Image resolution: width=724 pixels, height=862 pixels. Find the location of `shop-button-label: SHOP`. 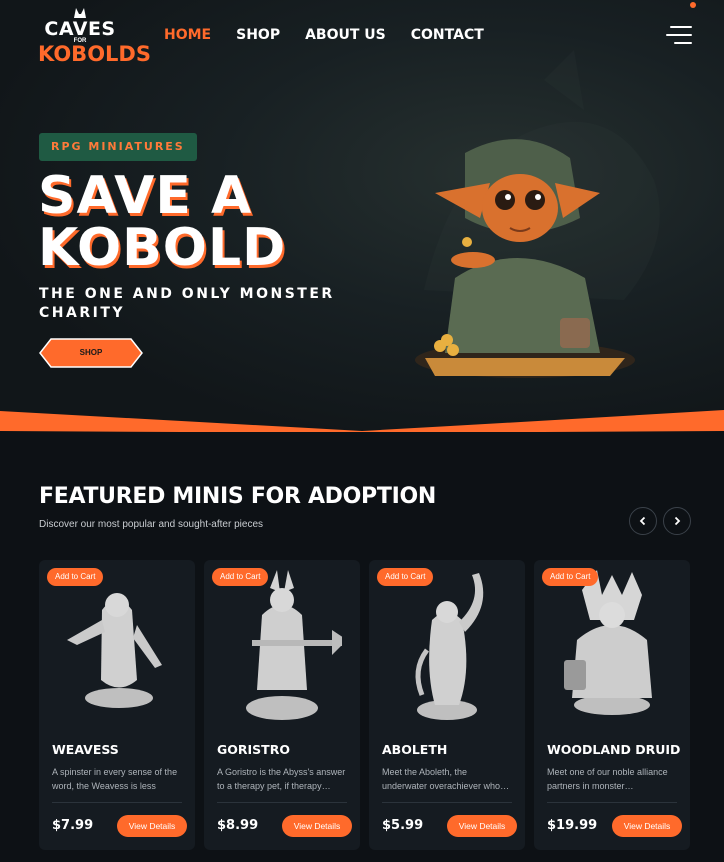

shop-button-label: SHOP is located at coordinates (91, 352).